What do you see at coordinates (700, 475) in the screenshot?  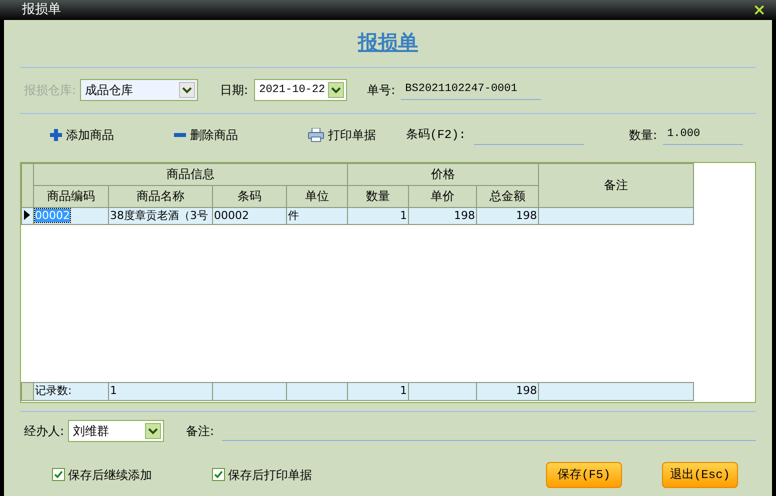 I see `exit-button: 退出(Esc)` at bounding box center [700, 475].